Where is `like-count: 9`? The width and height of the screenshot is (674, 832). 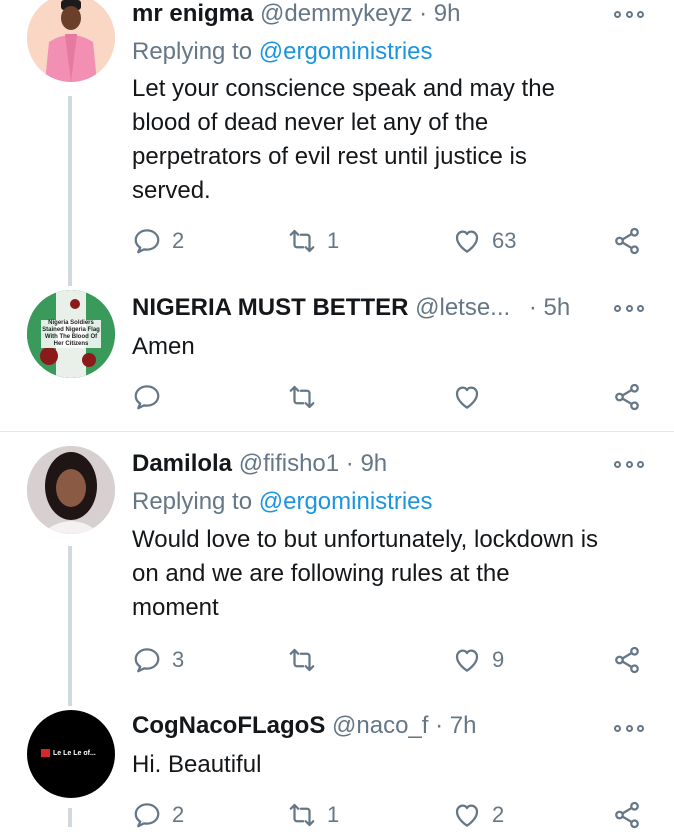 like-count: 9 is located at coordinates (498, 659).